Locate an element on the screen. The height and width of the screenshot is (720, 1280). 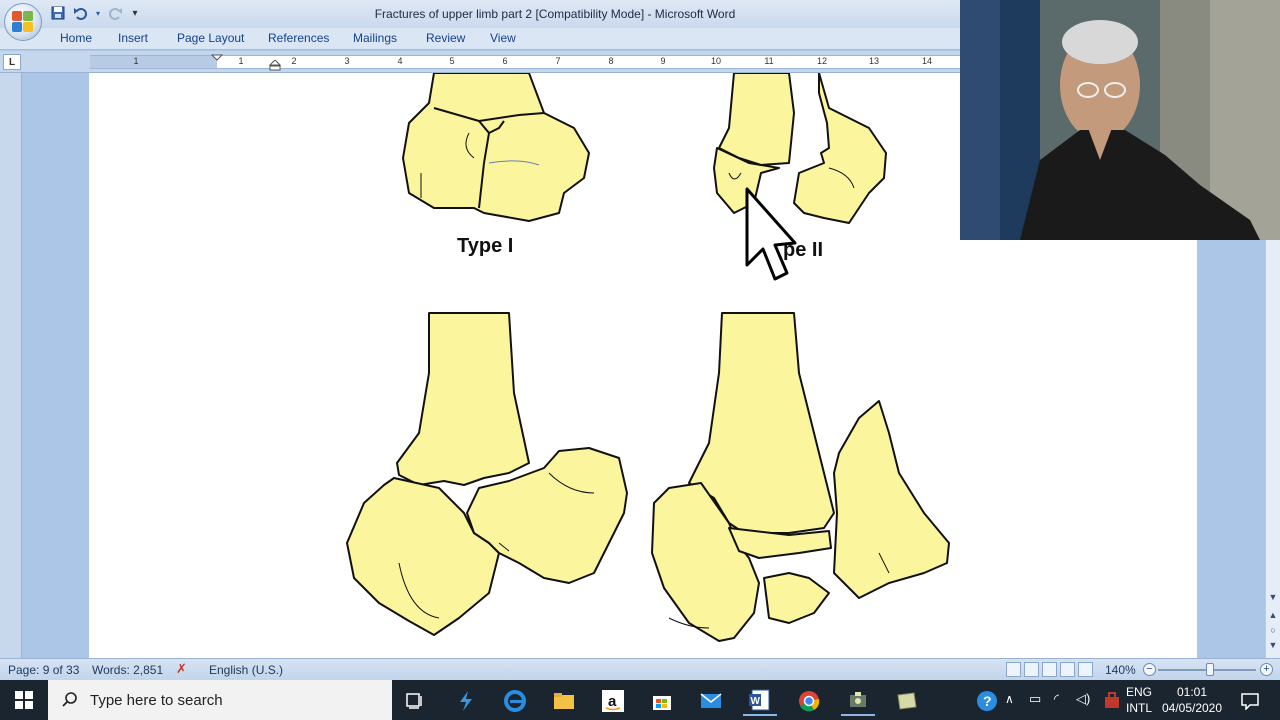
lang-bottom: INTL is located at coordinates (1139, 708).